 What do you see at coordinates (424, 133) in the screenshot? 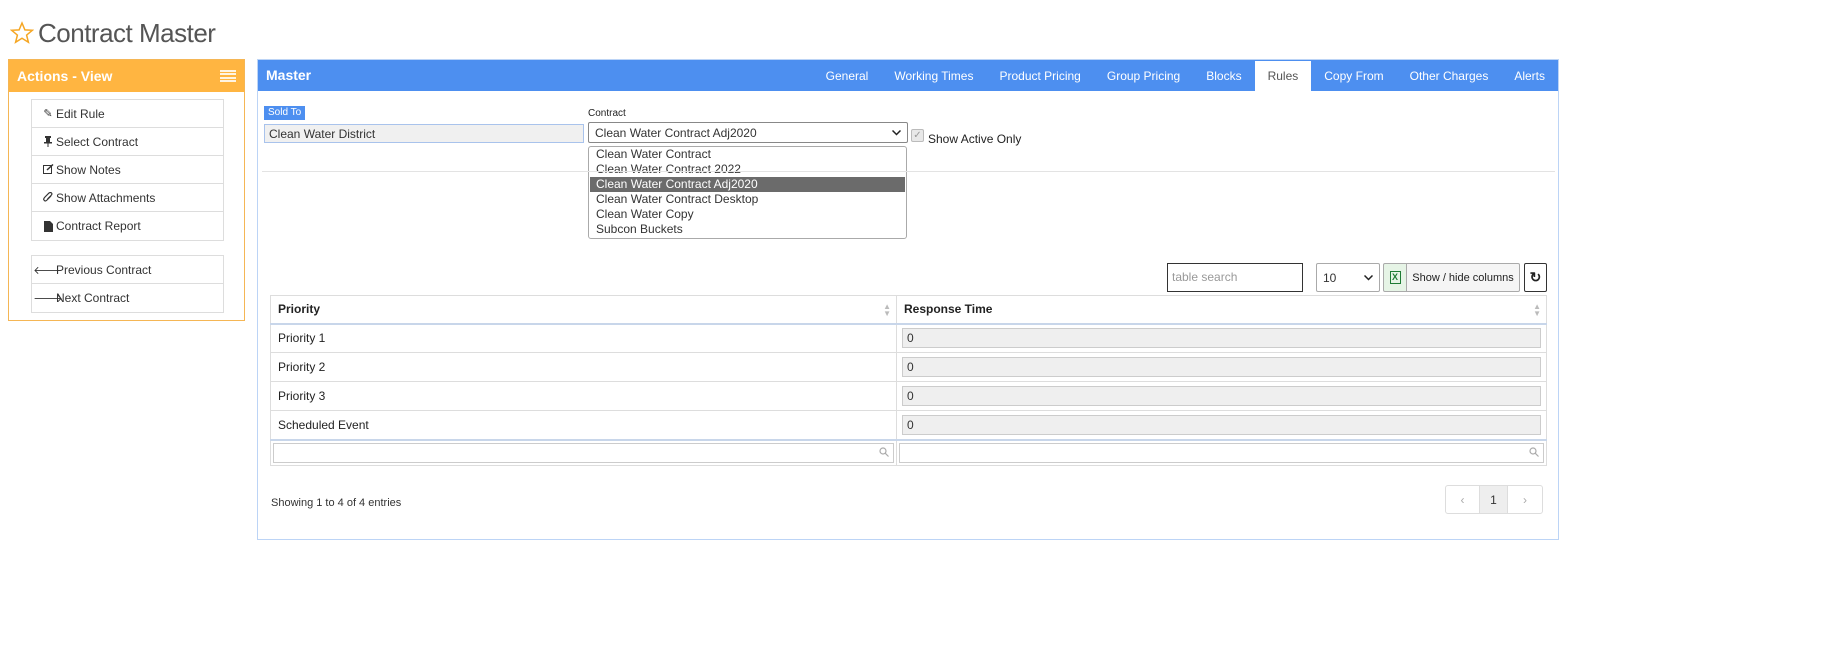
I see `sold-to-field: Clean Water District` at bounding box center [424, 133].